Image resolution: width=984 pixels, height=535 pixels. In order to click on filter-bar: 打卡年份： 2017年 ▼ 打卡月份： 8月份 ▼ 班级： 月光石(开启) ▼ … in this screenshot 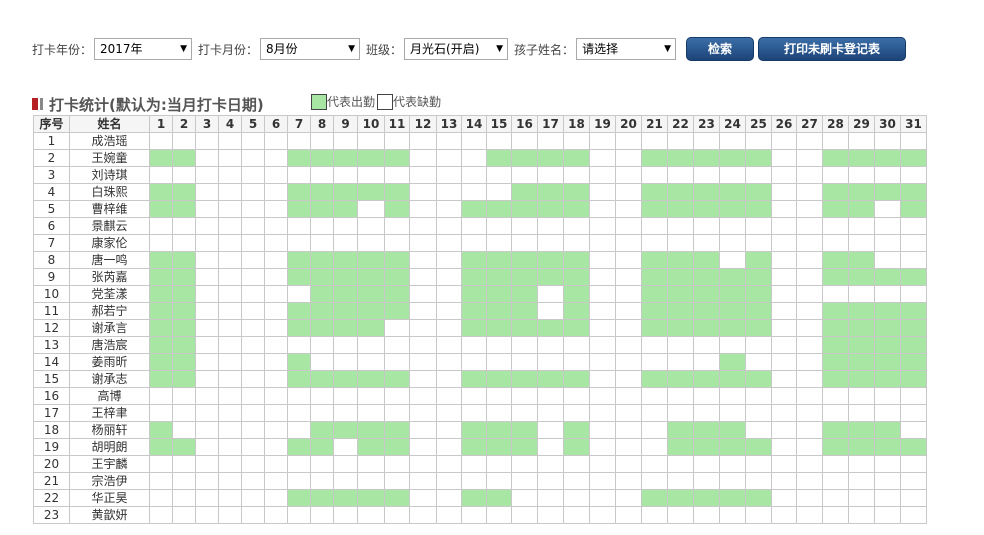, I will do `click(469, 49)`.